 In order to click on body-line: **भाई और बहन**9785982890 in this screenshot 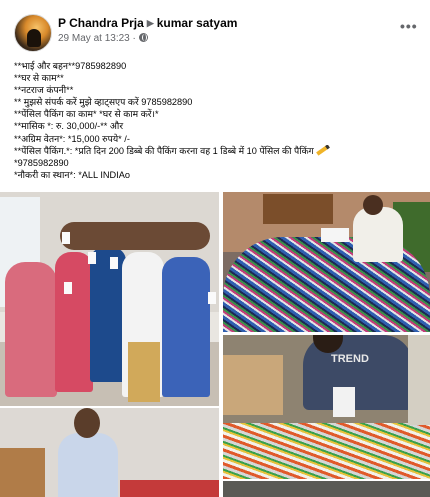, I will do `click(70, 66)`.